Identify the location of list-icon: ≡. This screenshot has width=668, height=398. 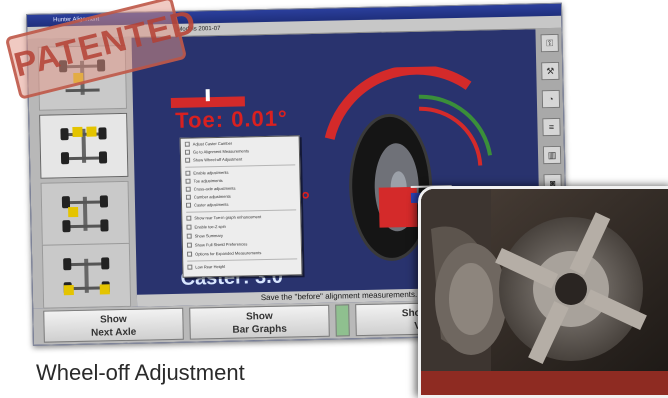
(551, 127).